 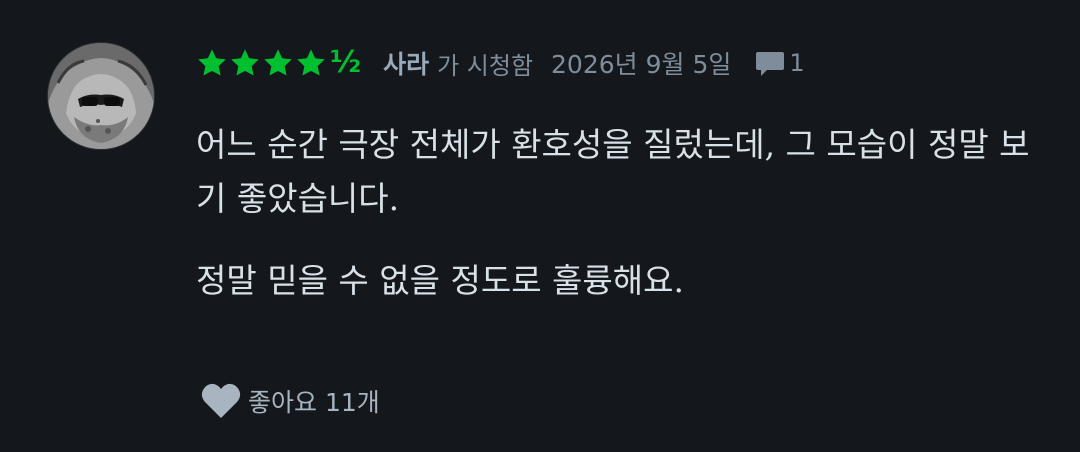 I want to click on like-review-button: 좋아요 11개, so click(x=290, y=401).